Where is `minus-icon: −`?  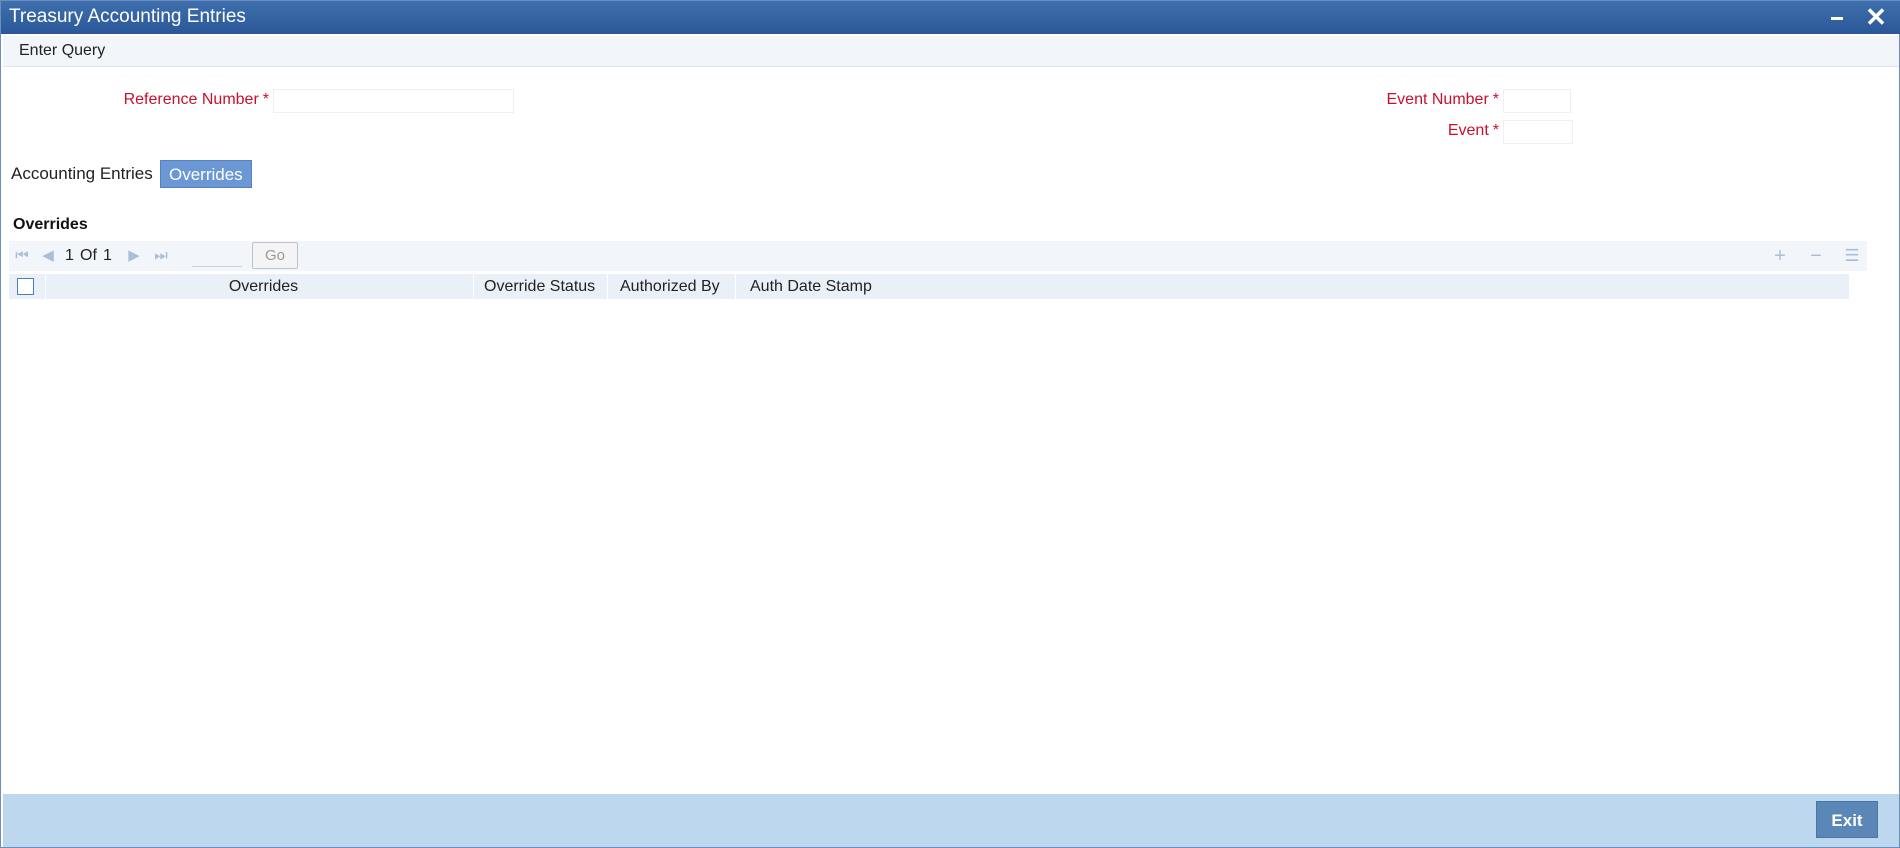
minus-icon: − is located at coordinates (1816, 256).